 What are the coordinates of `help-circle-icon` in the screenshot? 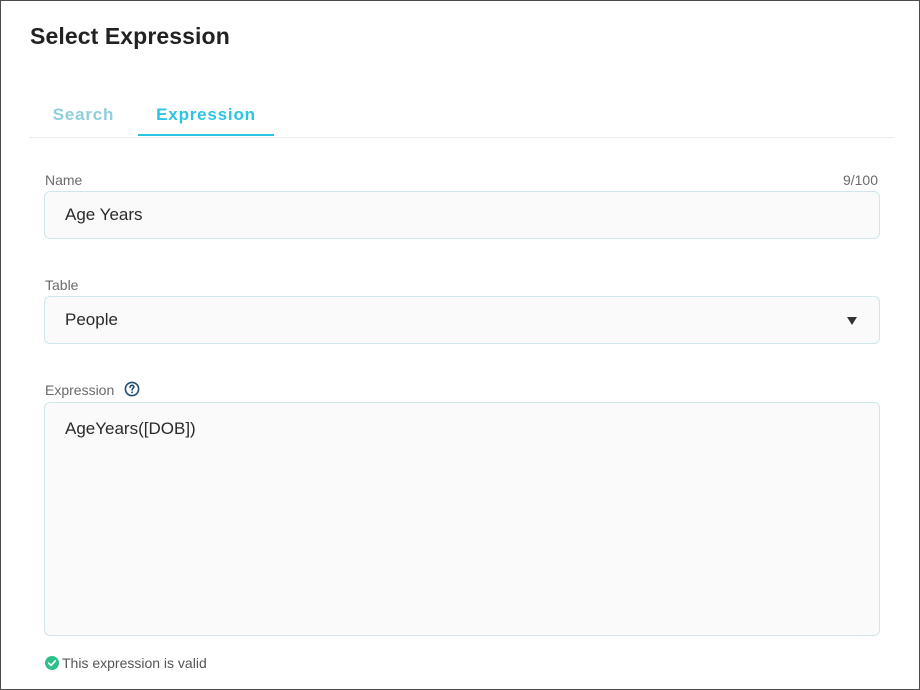 It's located at (132, 389).